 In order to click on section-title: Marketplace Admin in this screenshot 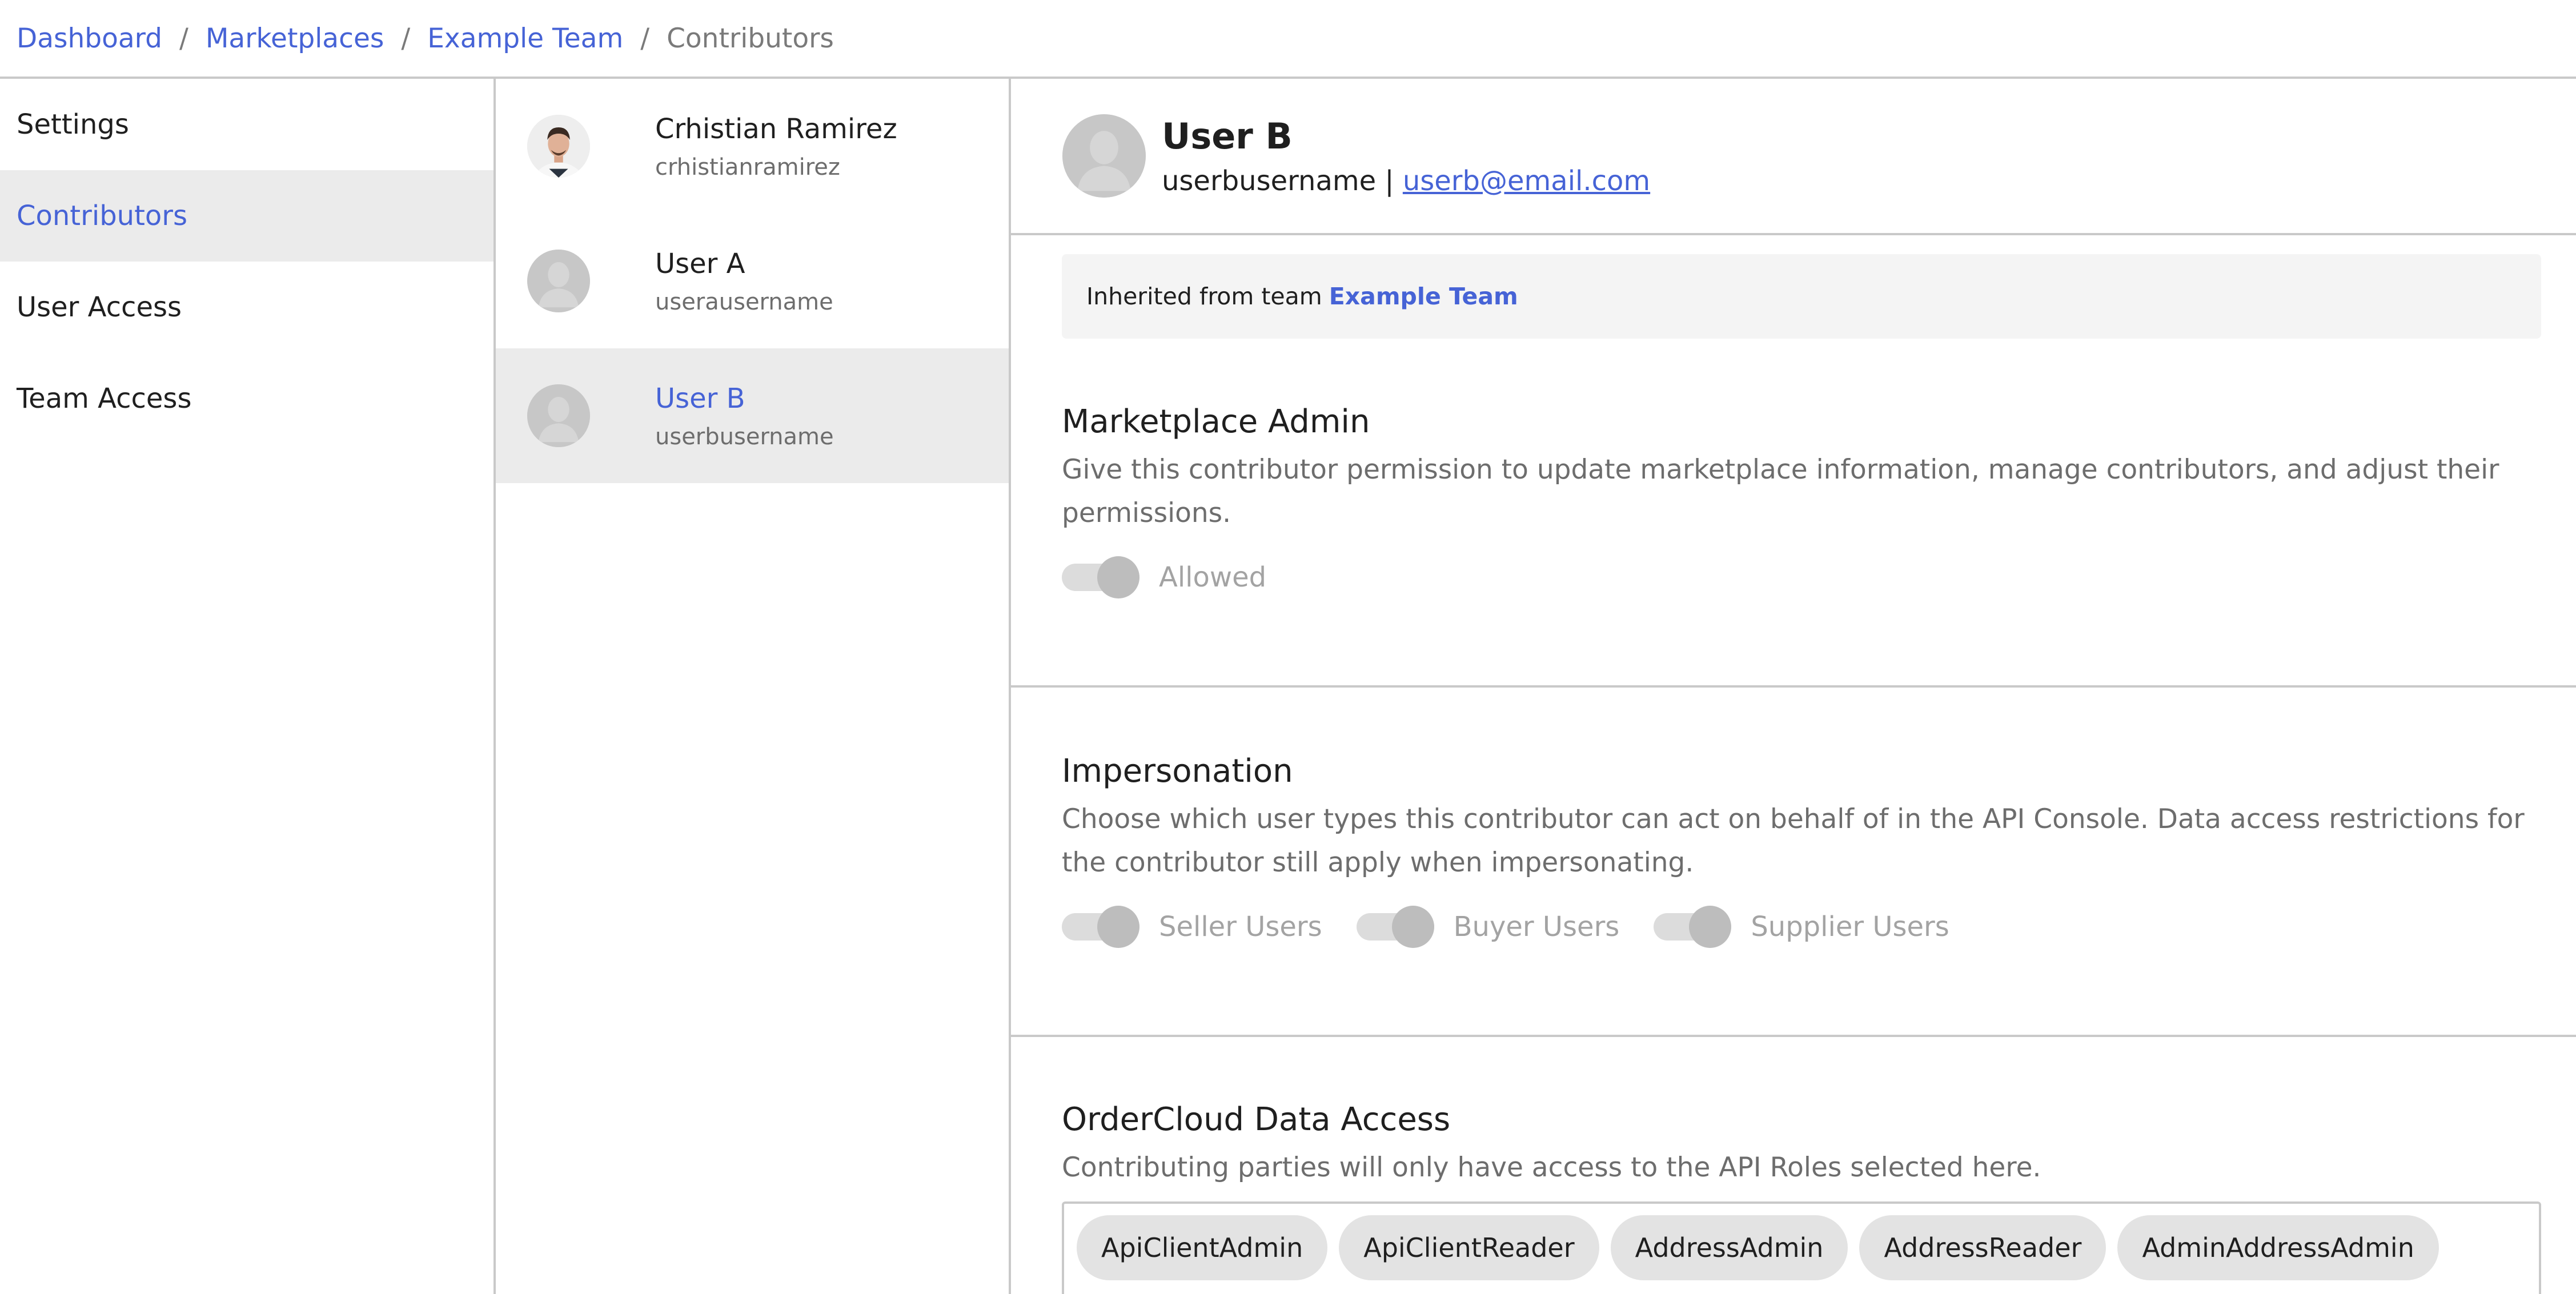, I will do `click(1216, 421)`.